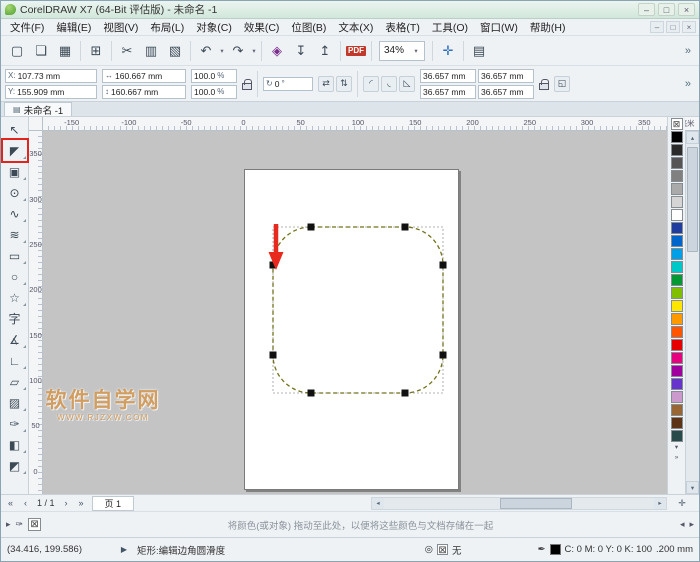 The height and width of the screenshot is (562, 700). I want to click on scale-h-field: 100.0 %, so click(214, 75).